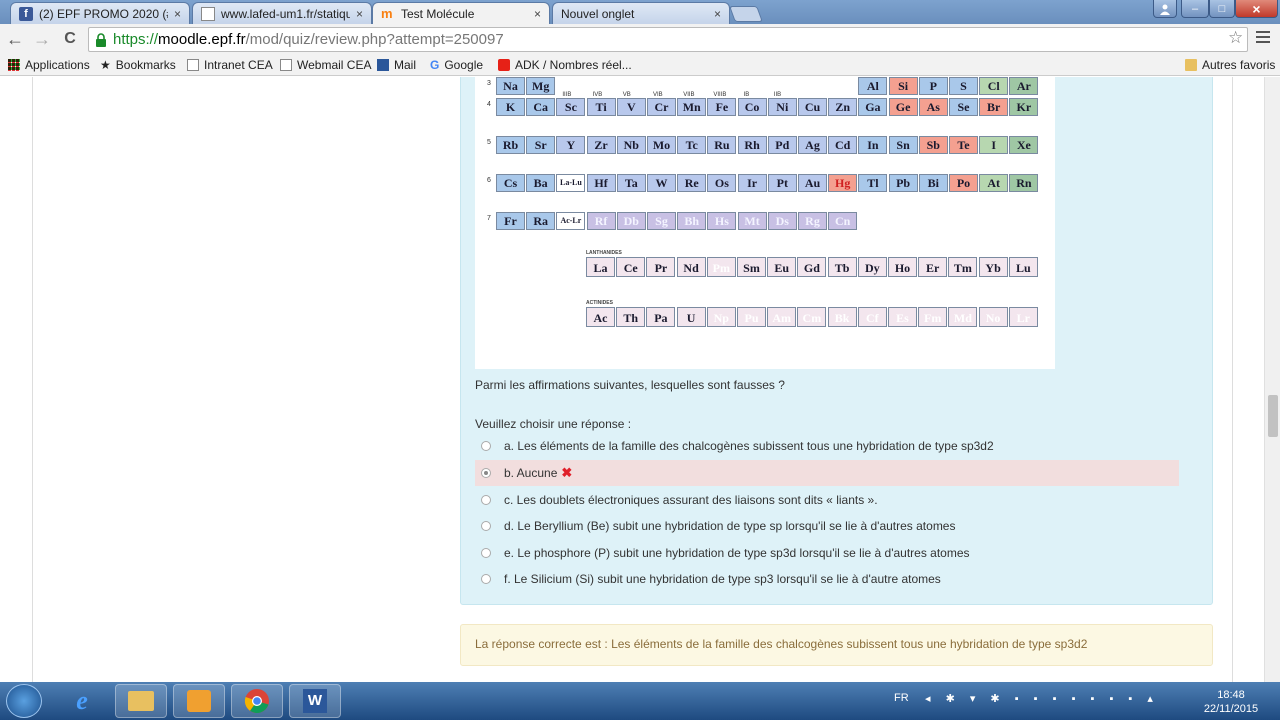 Image resolution: width=1280 pixels, height=720 pixels. What do you see at coordinates (843, 183) in the screenshot?
I see `element-cell: Hg` at bounding box center [843, 183].